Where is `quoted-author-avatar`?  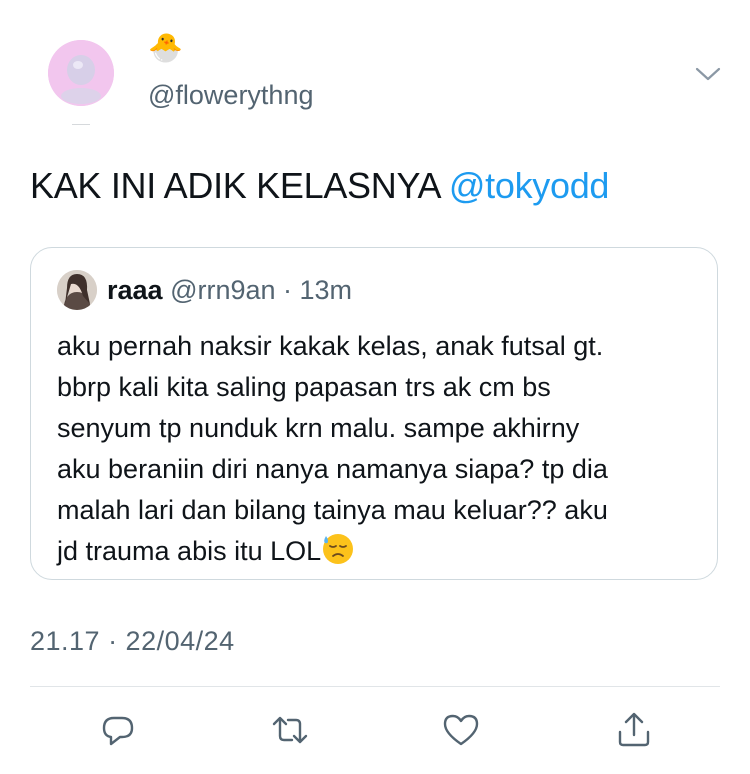 quoted-author-avatar is located at coordinates (77, 290).